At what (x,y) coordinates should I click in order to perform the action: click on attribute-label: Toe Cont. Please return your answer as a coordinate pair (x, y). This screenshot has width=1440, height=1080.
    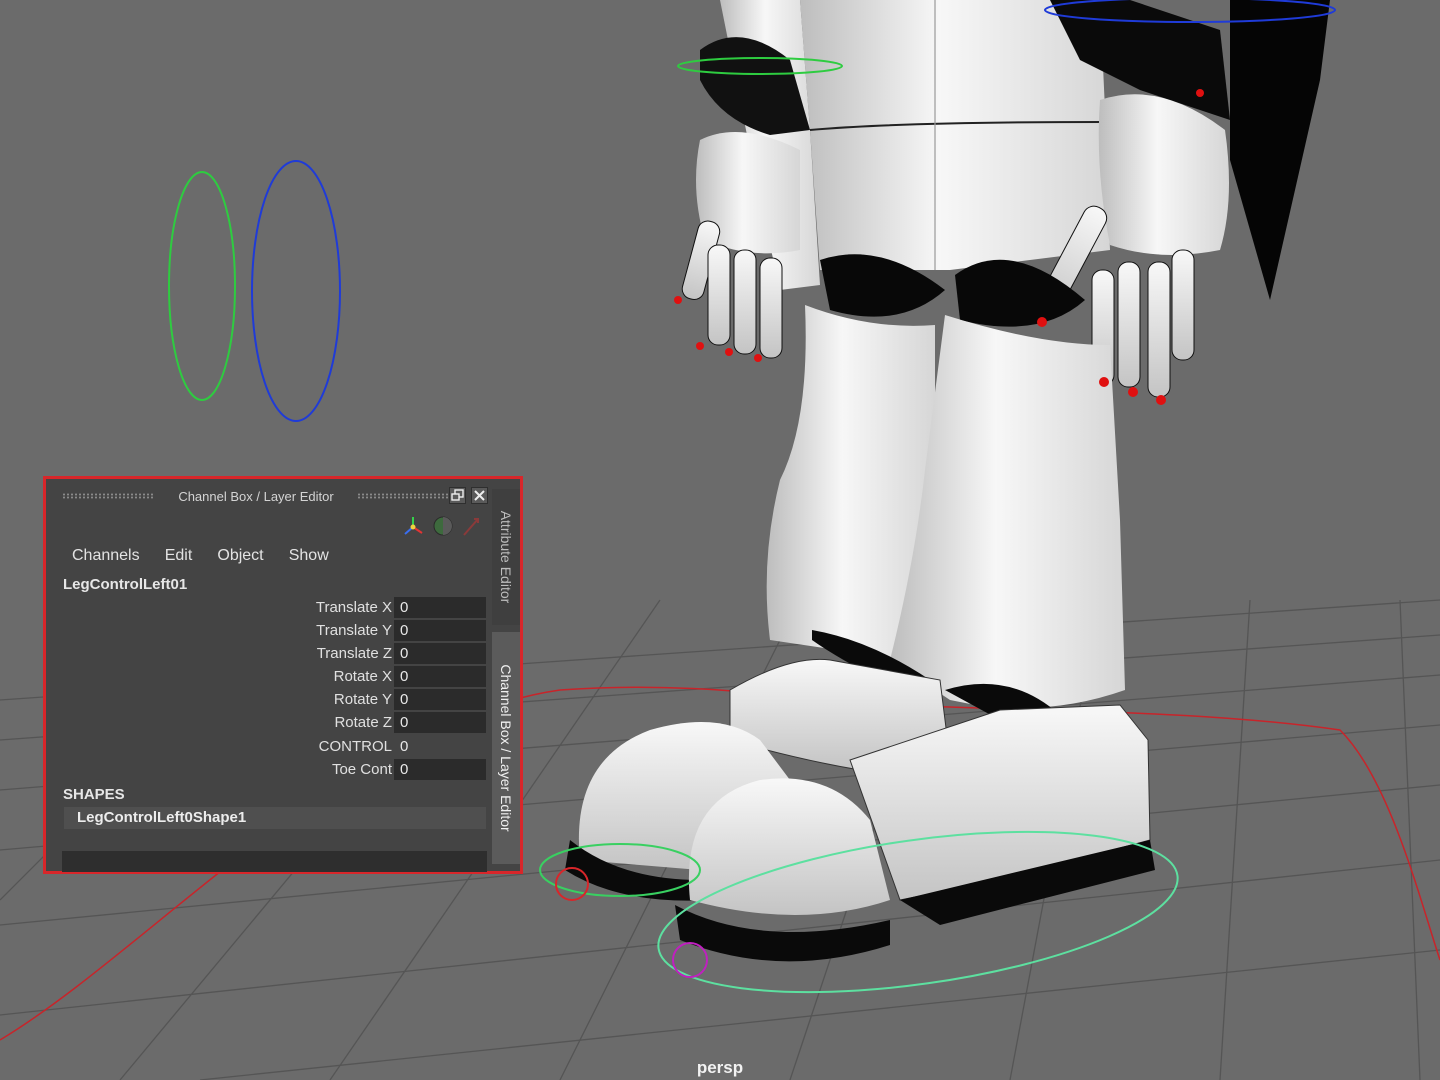
    Looking at the image, I should click on (362, 769).